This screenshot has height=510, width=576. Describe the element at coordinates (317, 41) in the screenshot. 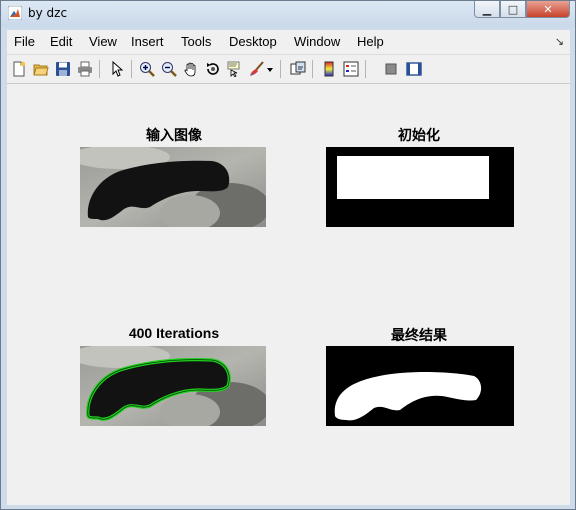

I see `menu-window: Window` at that location.